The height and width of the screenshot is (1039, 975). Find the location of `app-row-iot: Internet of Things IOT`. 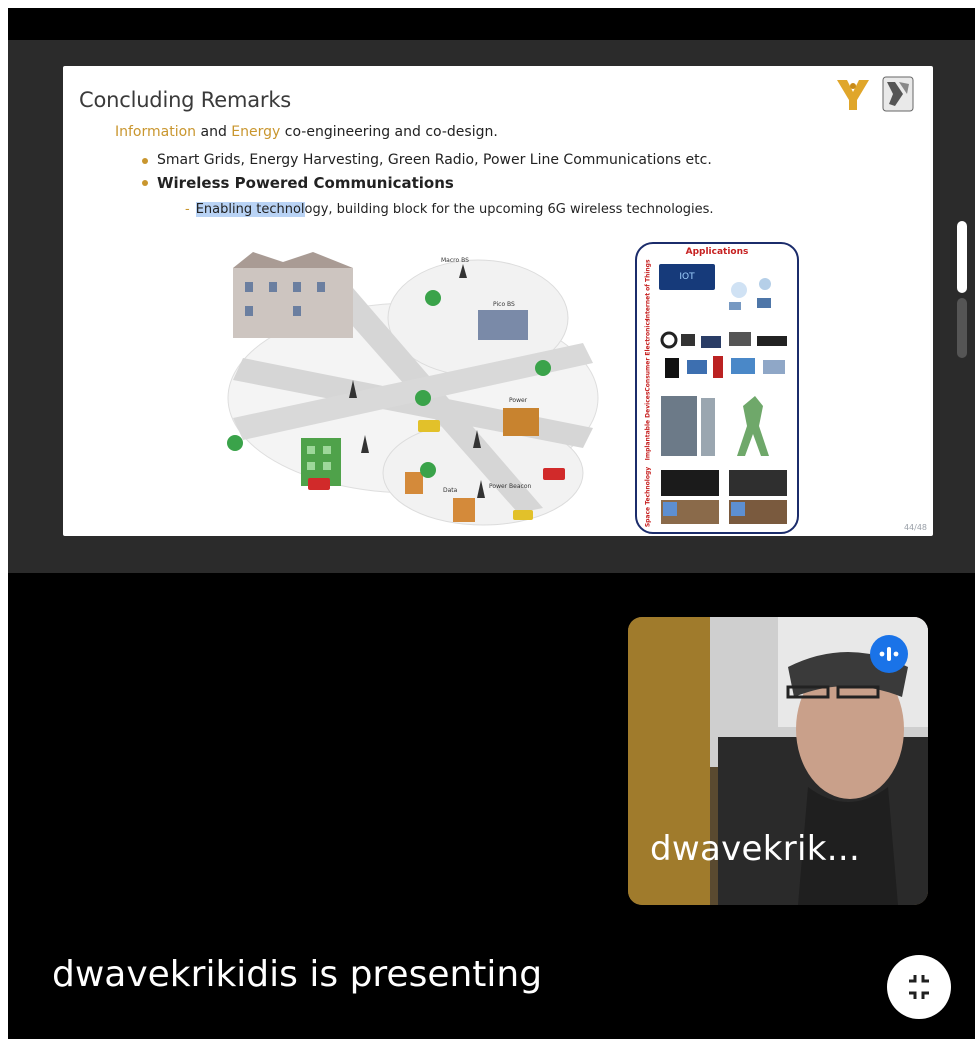

app-row-iot: Internet of Things IOT is located at coordinates (716, 290).